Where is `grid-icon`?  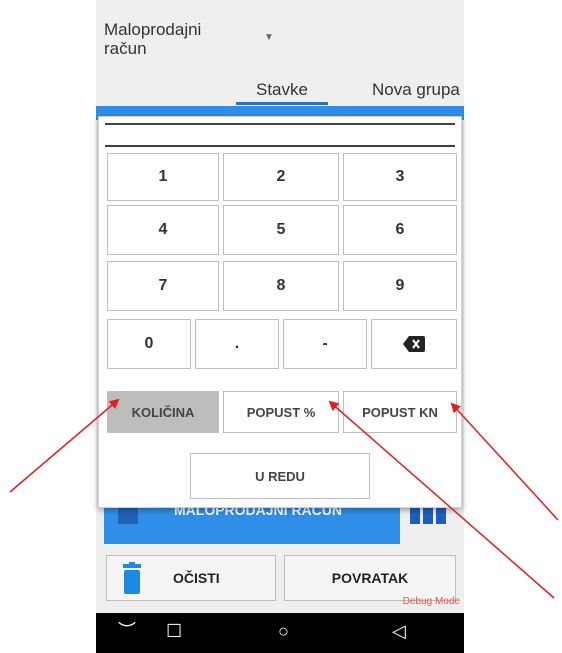
grid-icon is located at coordinates (431, 515).